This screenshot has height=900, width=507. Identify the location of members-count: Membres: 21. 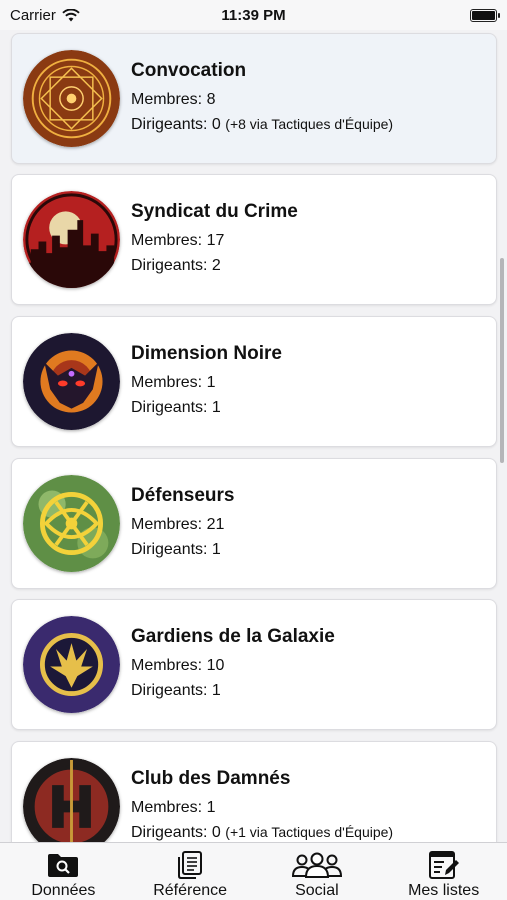
(178, 524).